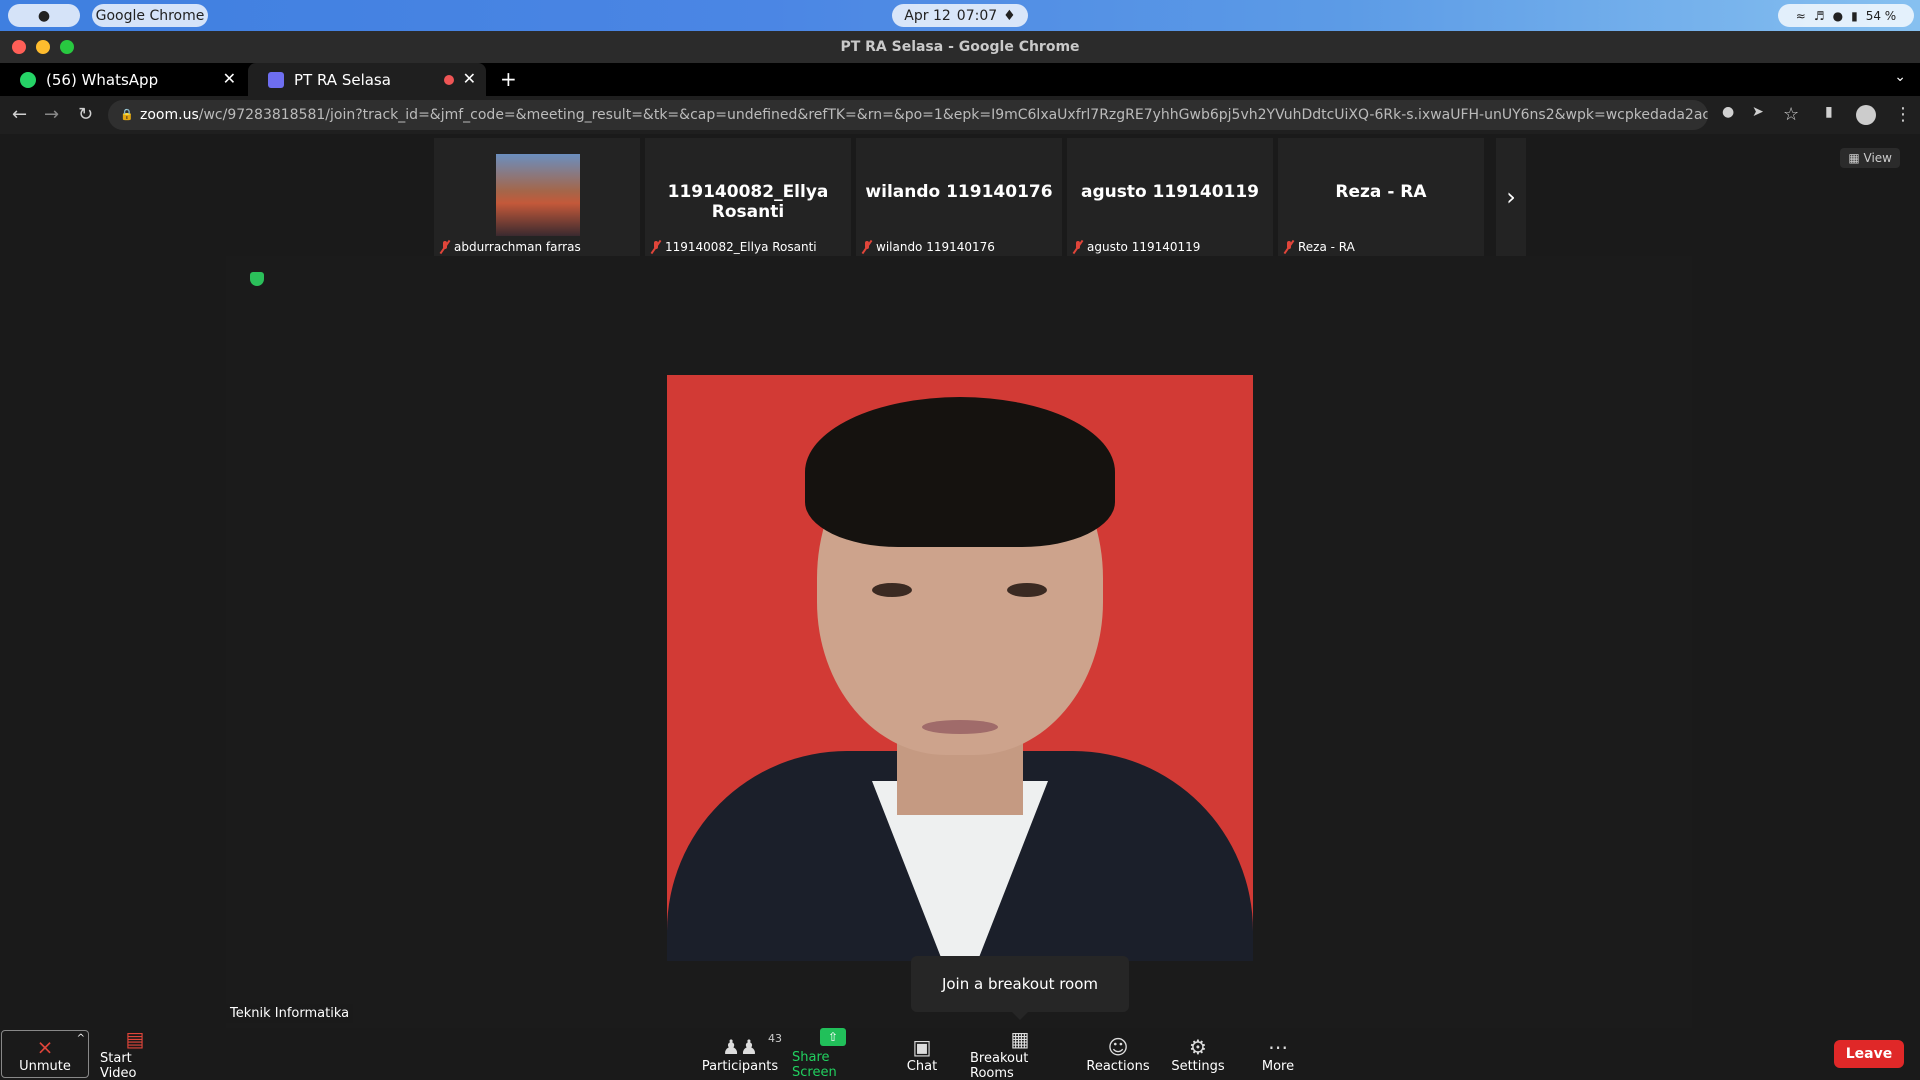 Image resolution: width=1920 pixels, height=1080 pixels. I want to click on bell-icon: ♦, so click(1009, 15).